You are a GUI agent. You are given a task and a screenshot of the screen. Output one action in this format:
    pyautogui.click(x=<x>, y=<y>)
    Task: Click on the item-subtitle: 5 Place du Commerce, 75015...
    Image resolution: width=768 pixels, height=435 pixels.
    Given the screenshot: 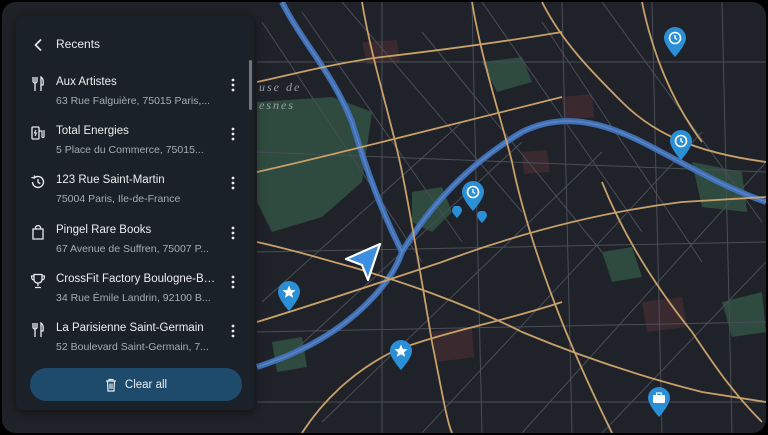 What is the action you would take?
    pyautogui.click(x=130, y=150)
    